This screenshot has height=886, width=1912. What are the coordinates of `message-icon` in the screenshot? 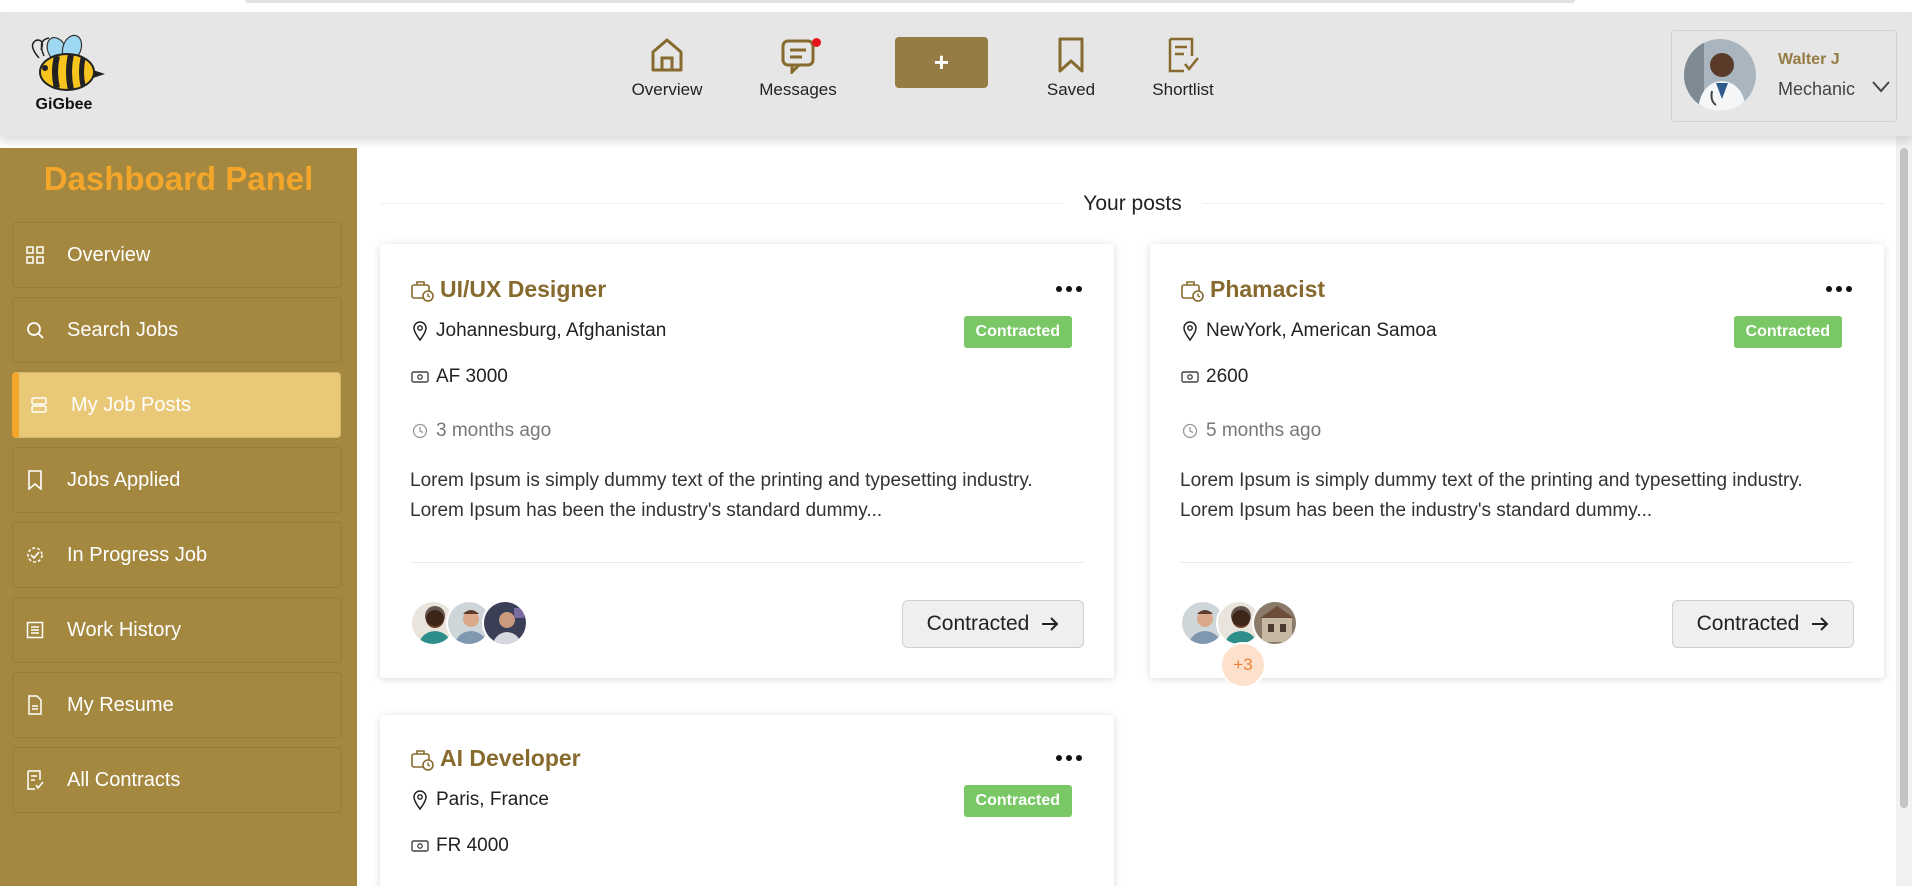 It's located at (798, 56).